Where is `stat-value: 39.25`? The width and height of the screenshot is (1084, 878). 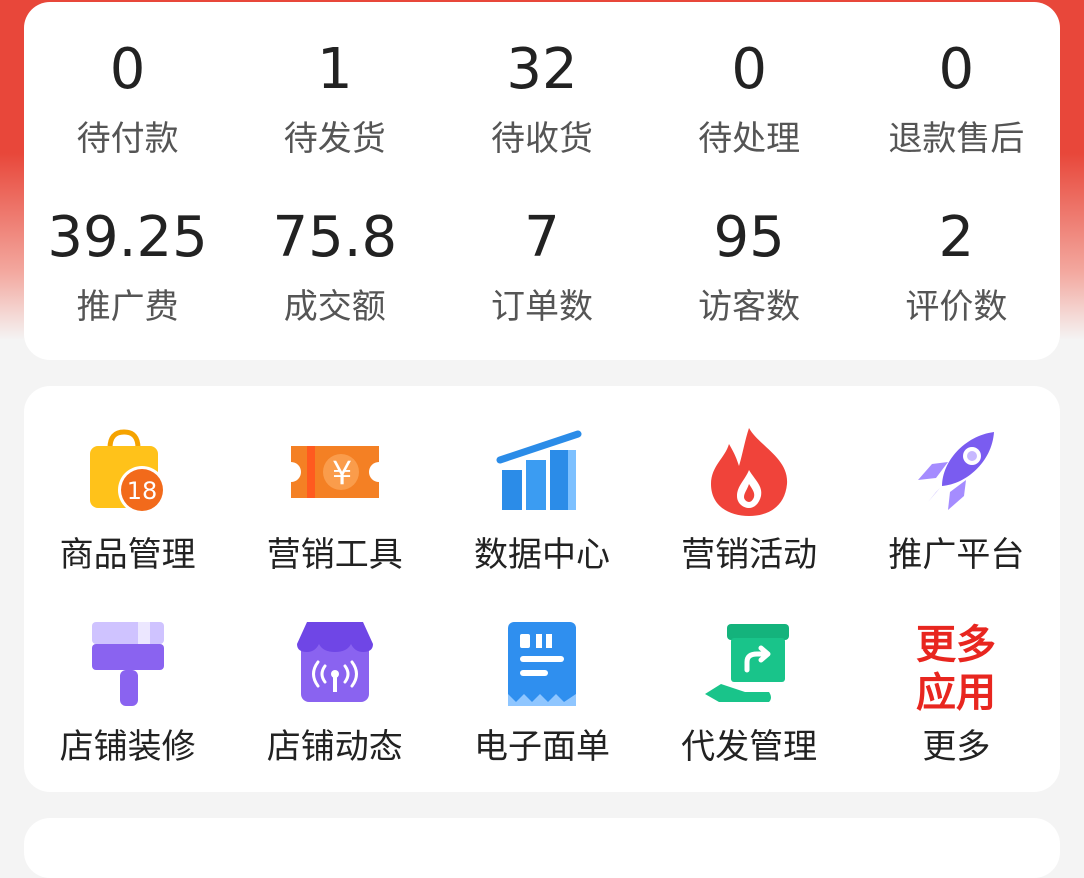
stat-value: 39.25 is located at coordinates (127, 237).